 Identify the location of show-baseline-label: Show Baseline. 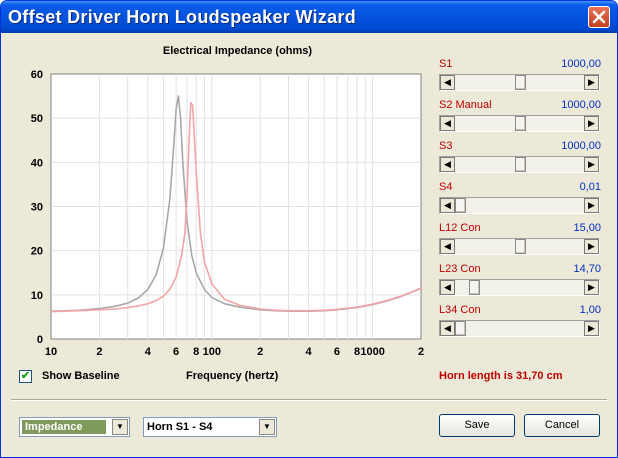
(81, 376).